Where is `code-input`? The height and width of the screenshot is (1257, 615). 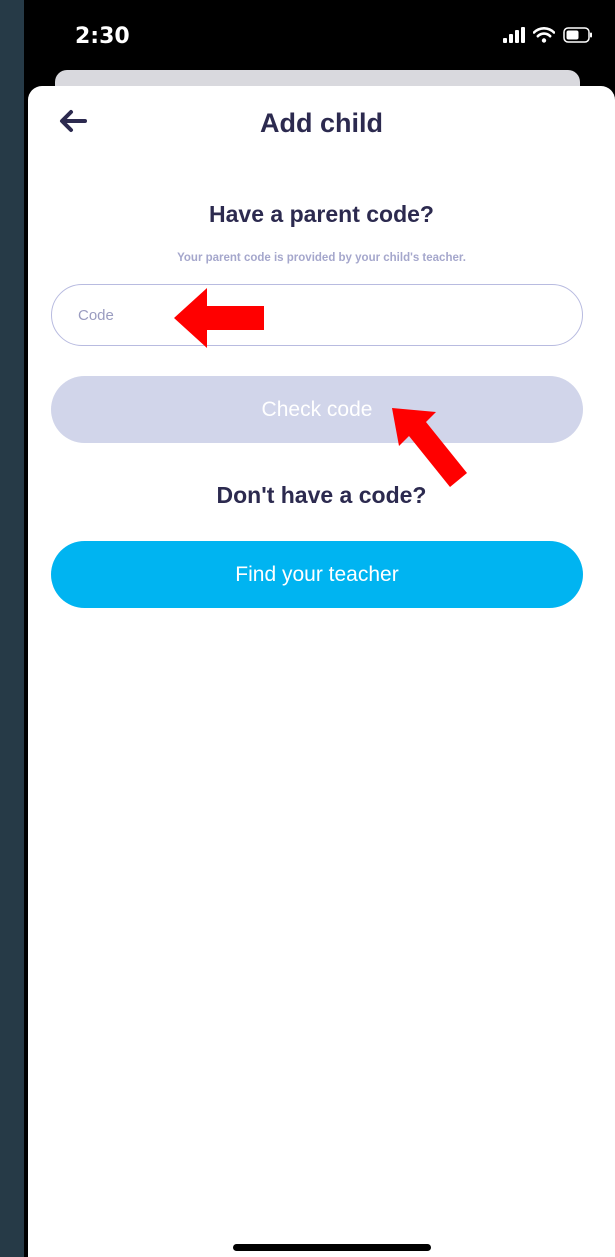
code-input is located at coordinates (317, 315).